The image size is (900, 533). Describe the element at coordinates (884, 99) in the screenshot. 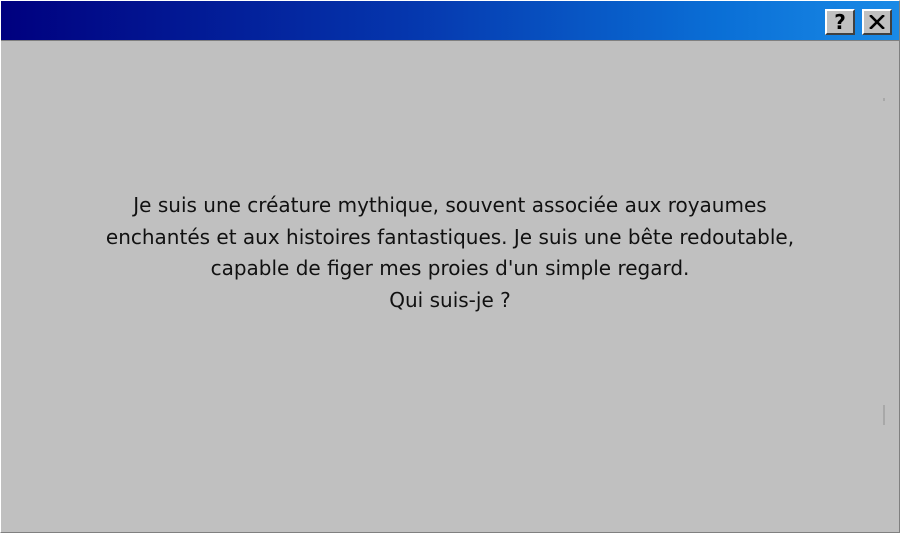

I see `scroll-mark-top` at that location.